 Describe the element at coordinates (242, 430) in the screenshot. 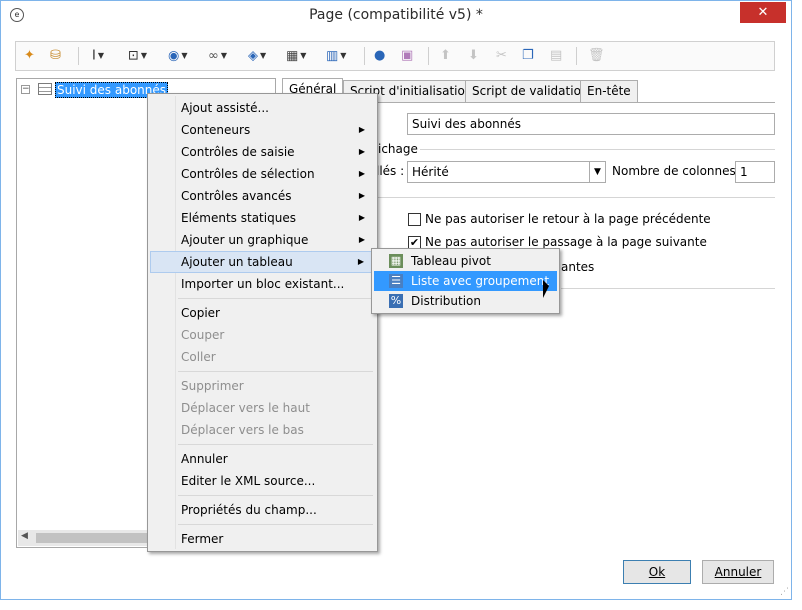

I see `menu-item-move-down: Déplacer vers le bas` at that location.